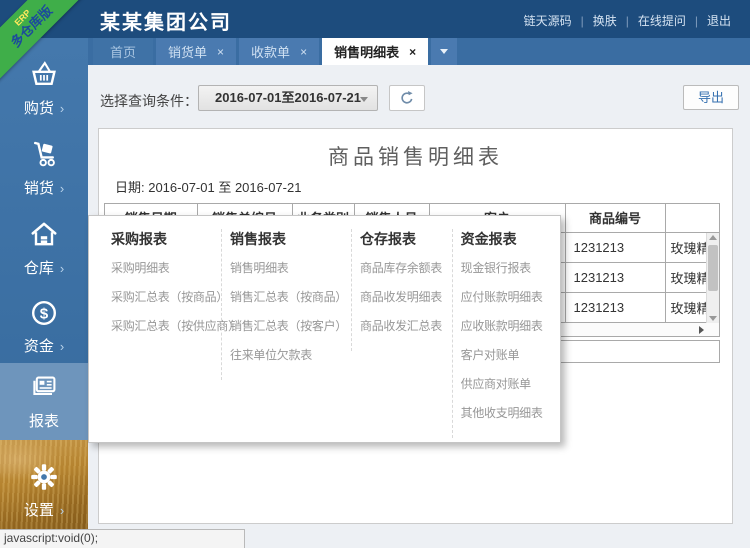 This screenshot has height=548, width=750. I want to click on tab-receipt: 收款单 ×, so click(279, 51).